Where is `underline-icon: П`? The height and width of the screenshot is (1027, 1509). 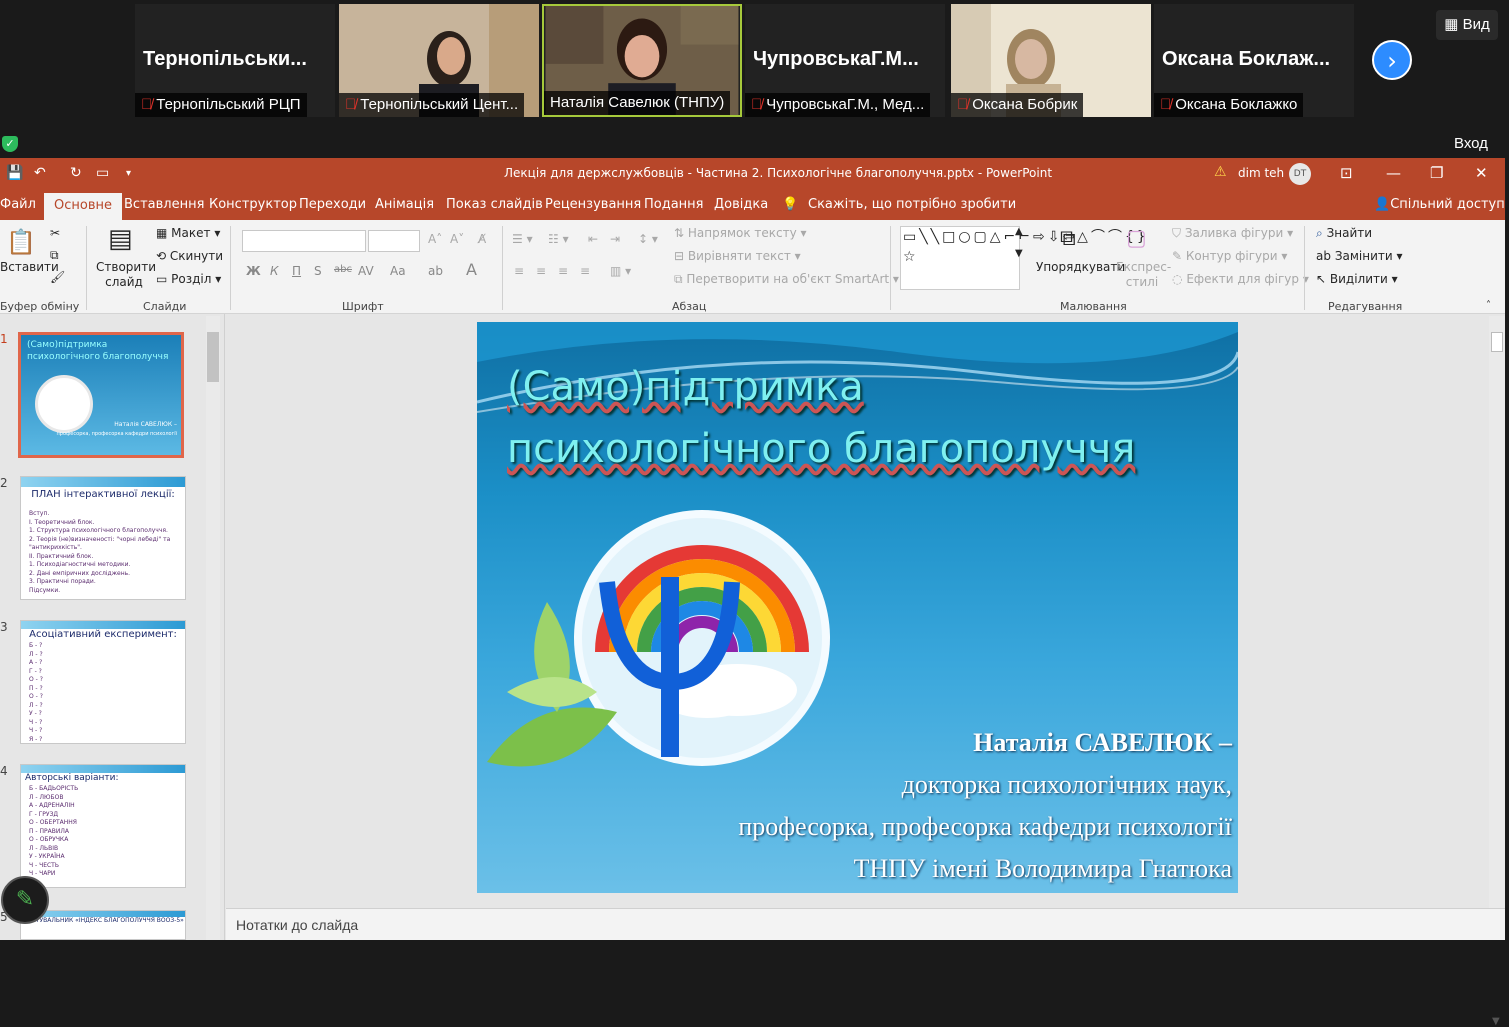 underline-icon: П is located at coordinates (296, 271).